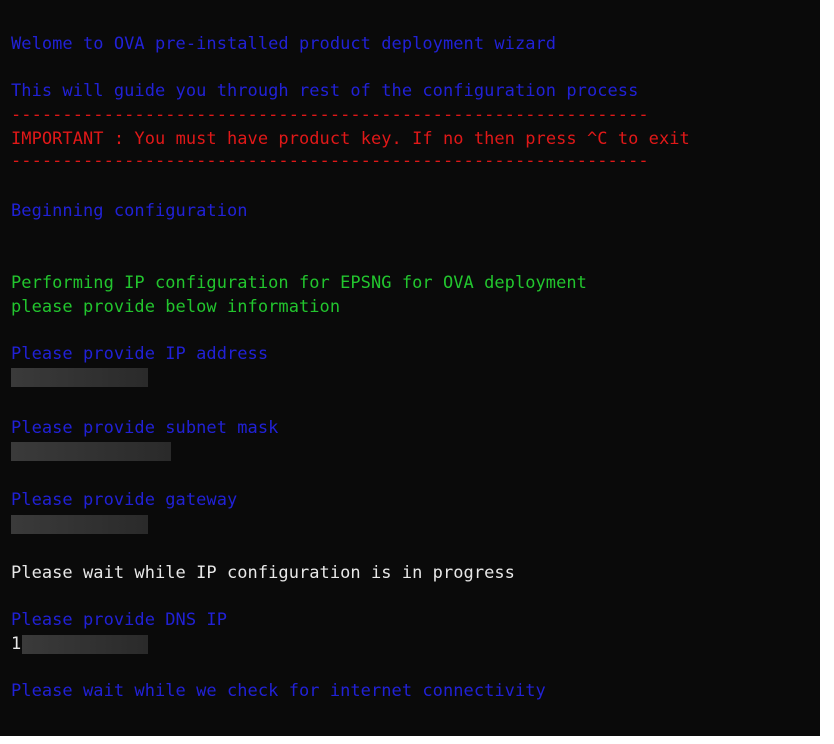  Describe the element at coordinates (16, 644) in the screenshot. I see `dns-ip-first-char: 1` at that location.